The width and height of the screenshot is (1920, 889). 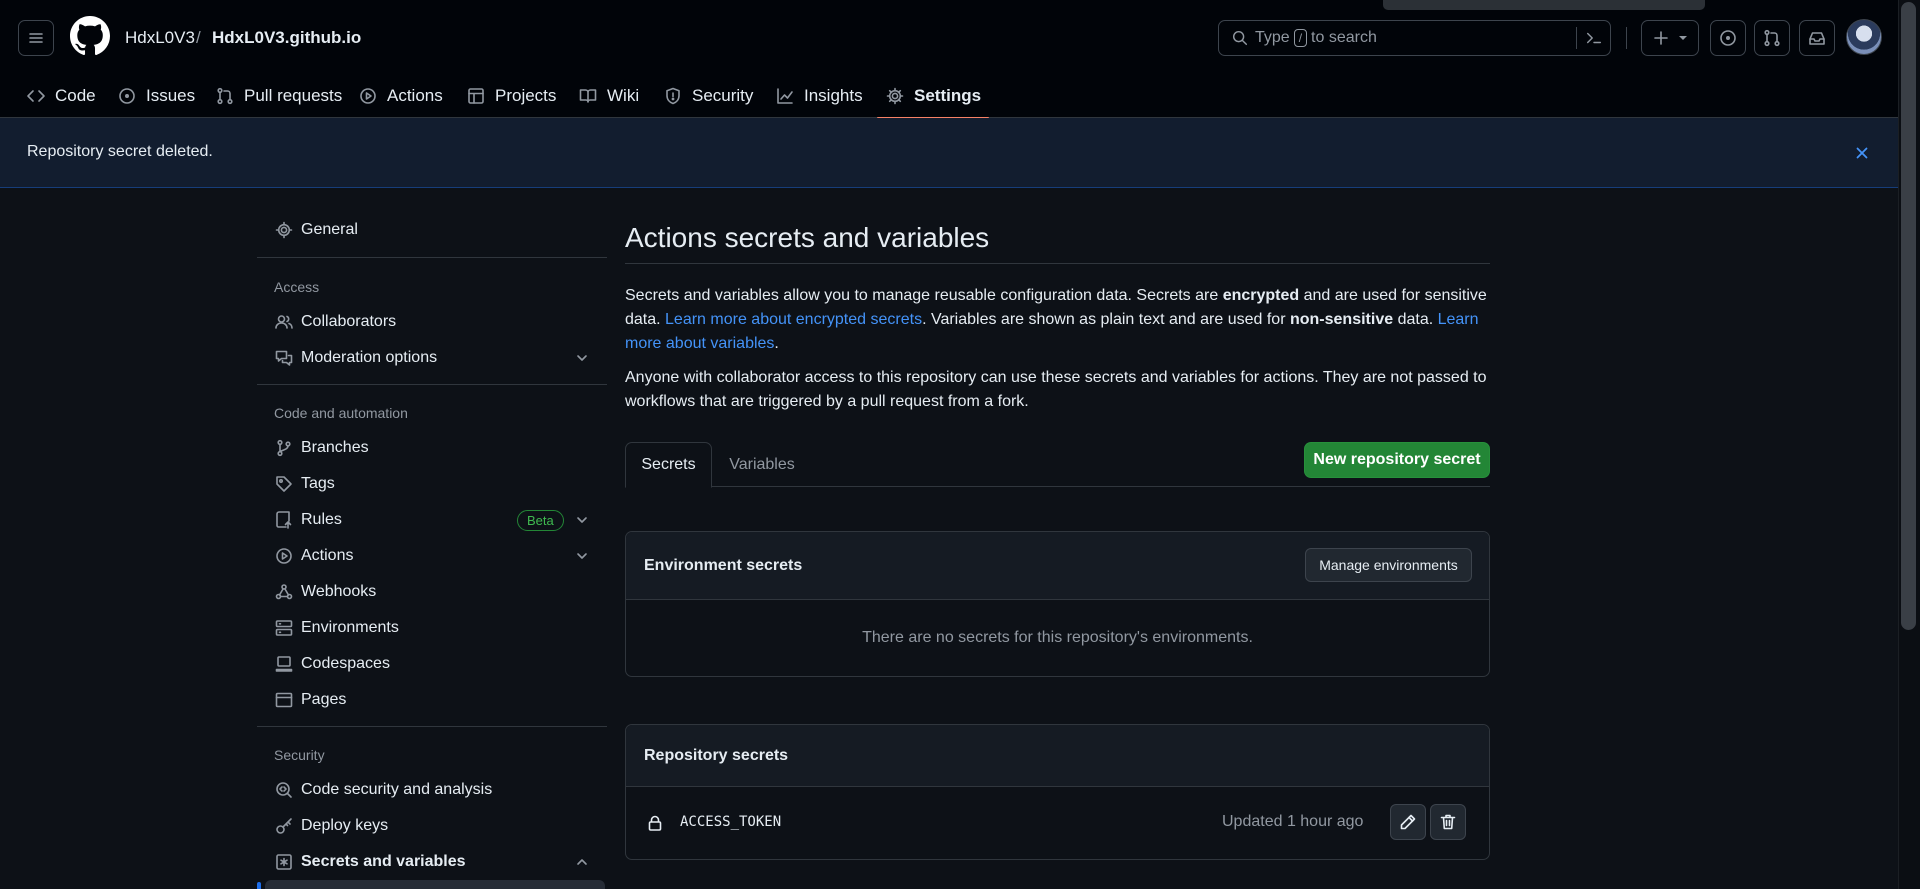 I want to click on plus-icon, so click(x=1661, y=38).